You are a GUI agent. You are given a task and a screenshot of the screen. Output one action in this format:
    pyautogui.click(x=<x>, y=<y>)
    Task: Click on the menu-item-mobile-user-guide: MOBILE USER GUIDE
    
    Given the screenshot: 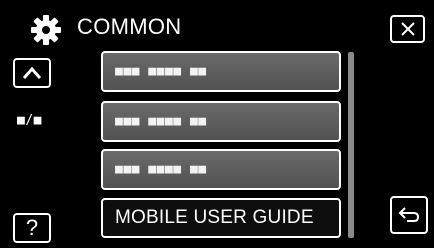 What is the action you would take?
    pyautogui.click(x=221, y=218)
    